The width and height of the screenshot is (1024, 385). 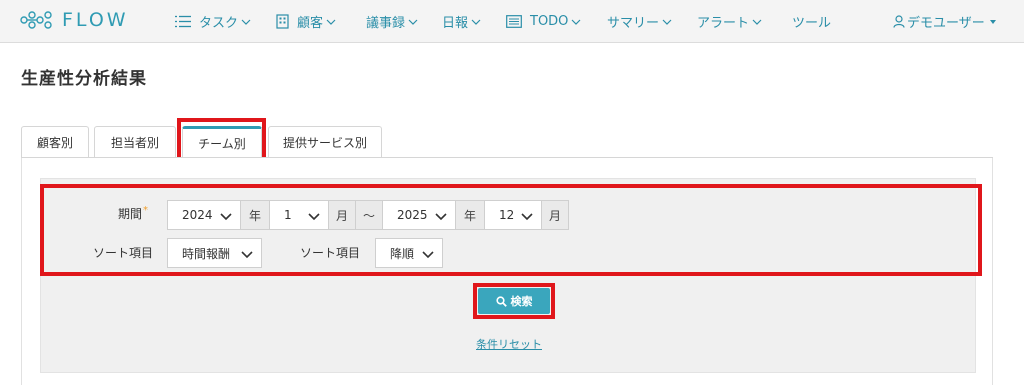 I want to click on nav-minutes: 議事録, so click(x=392, y=21).